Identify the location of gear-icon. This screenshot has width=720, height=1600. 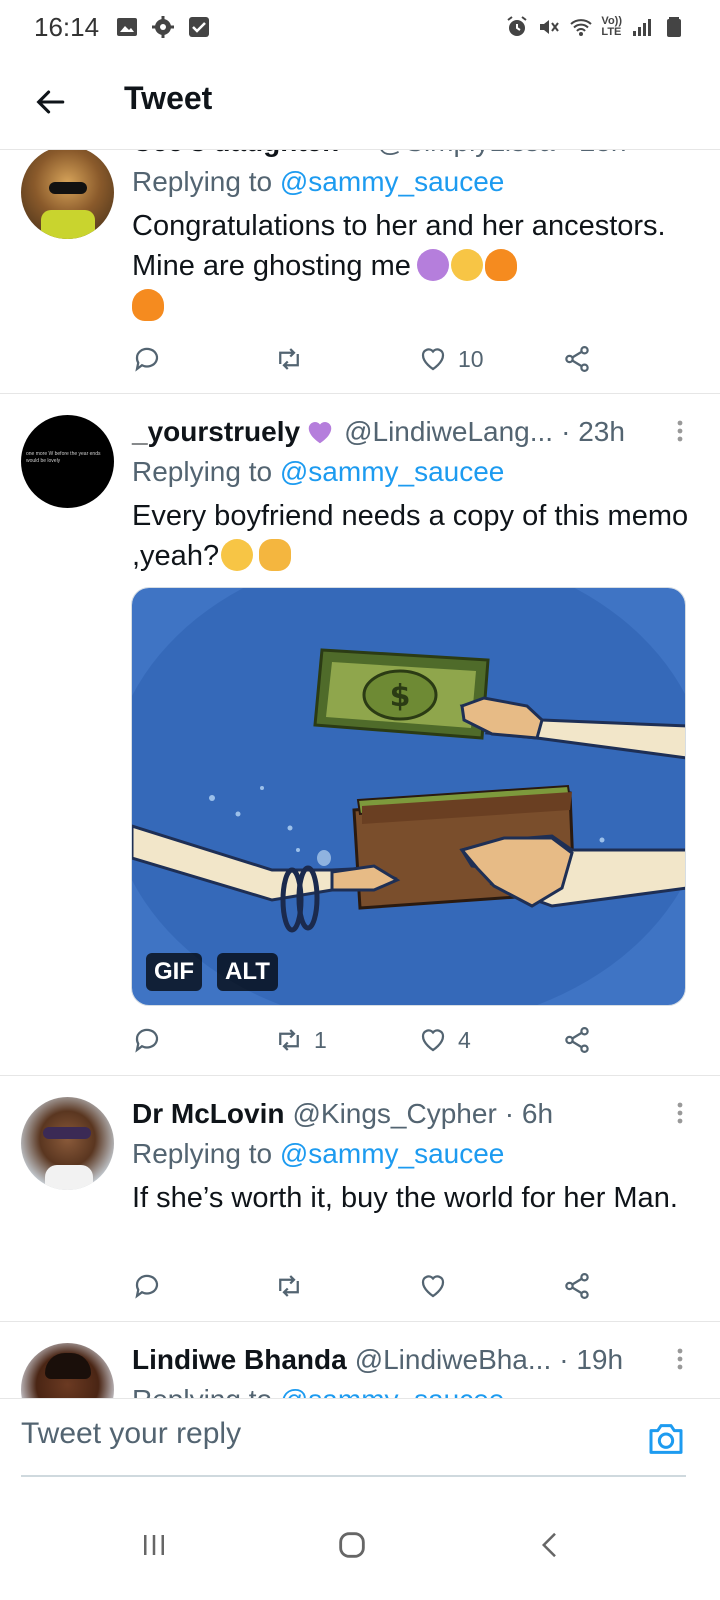
(163, 27).